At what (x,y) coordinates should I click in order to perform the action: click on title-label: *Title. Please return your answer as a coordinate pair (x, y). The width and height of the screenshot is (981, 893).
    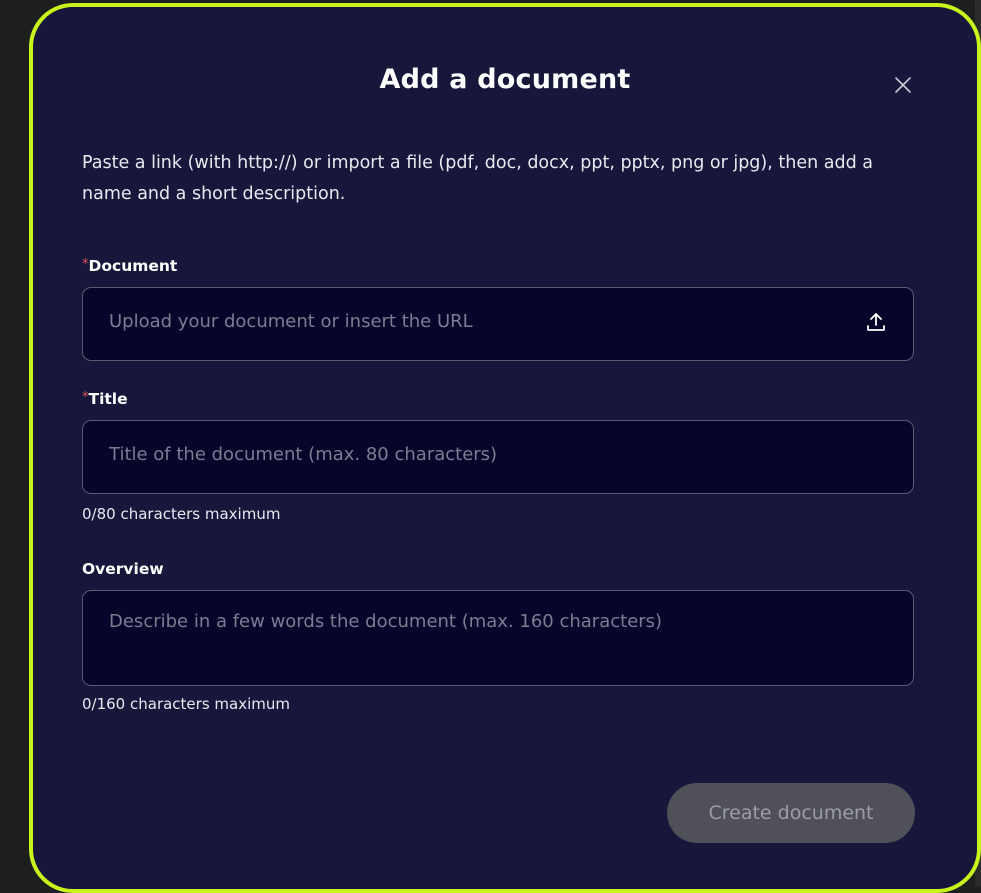
    Looking at the image, I should click on (105, 399).